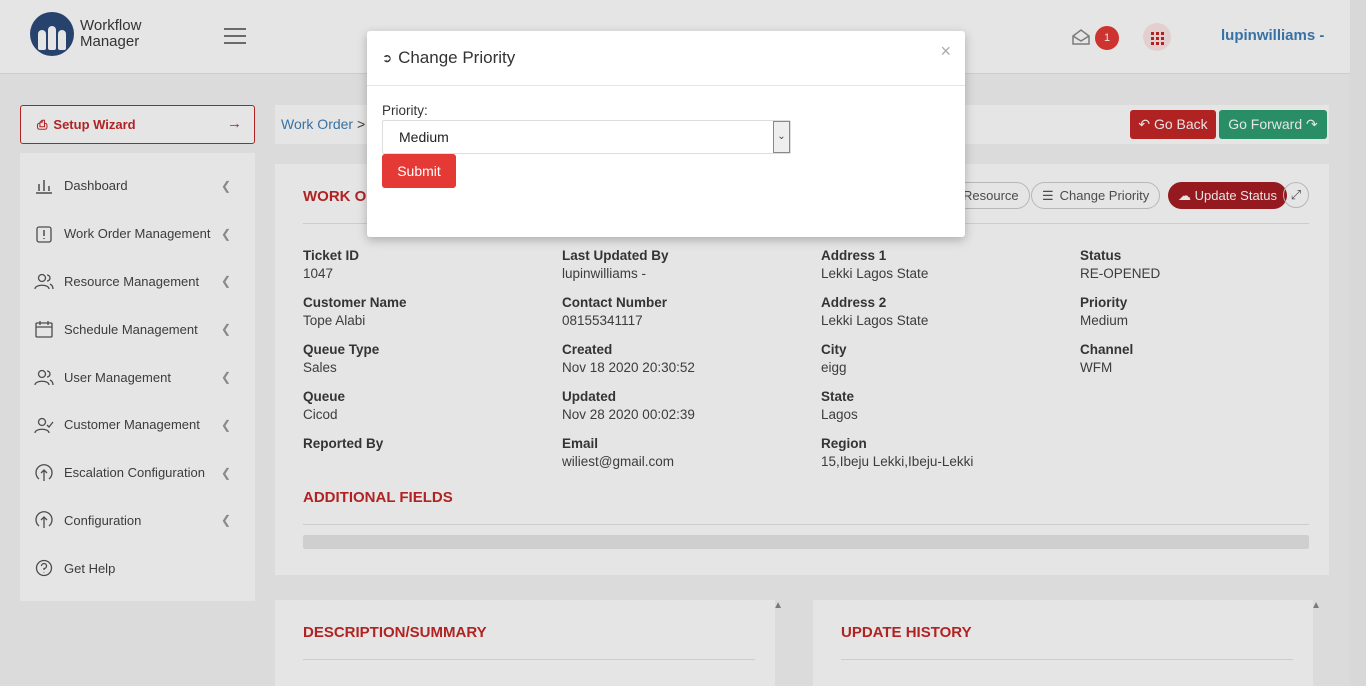  What do you see at coordinates (666, 58) in the screenshot?
I see `modal-header: ➲ Change Priority` at bounding box center [666, 58].